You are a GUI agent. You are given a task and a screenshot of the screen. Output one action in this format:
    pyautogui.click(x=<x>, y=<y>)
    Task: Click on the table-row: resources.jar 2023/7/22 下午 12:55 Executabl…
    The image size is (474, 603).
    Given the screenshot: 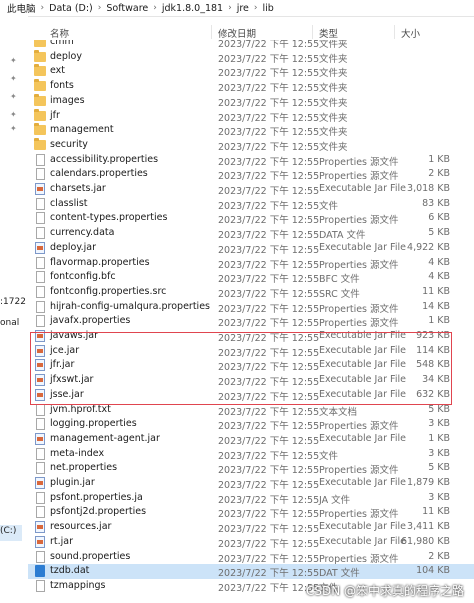 What is the action you would take?
    pyautogui.click(x=251, y=527)
    